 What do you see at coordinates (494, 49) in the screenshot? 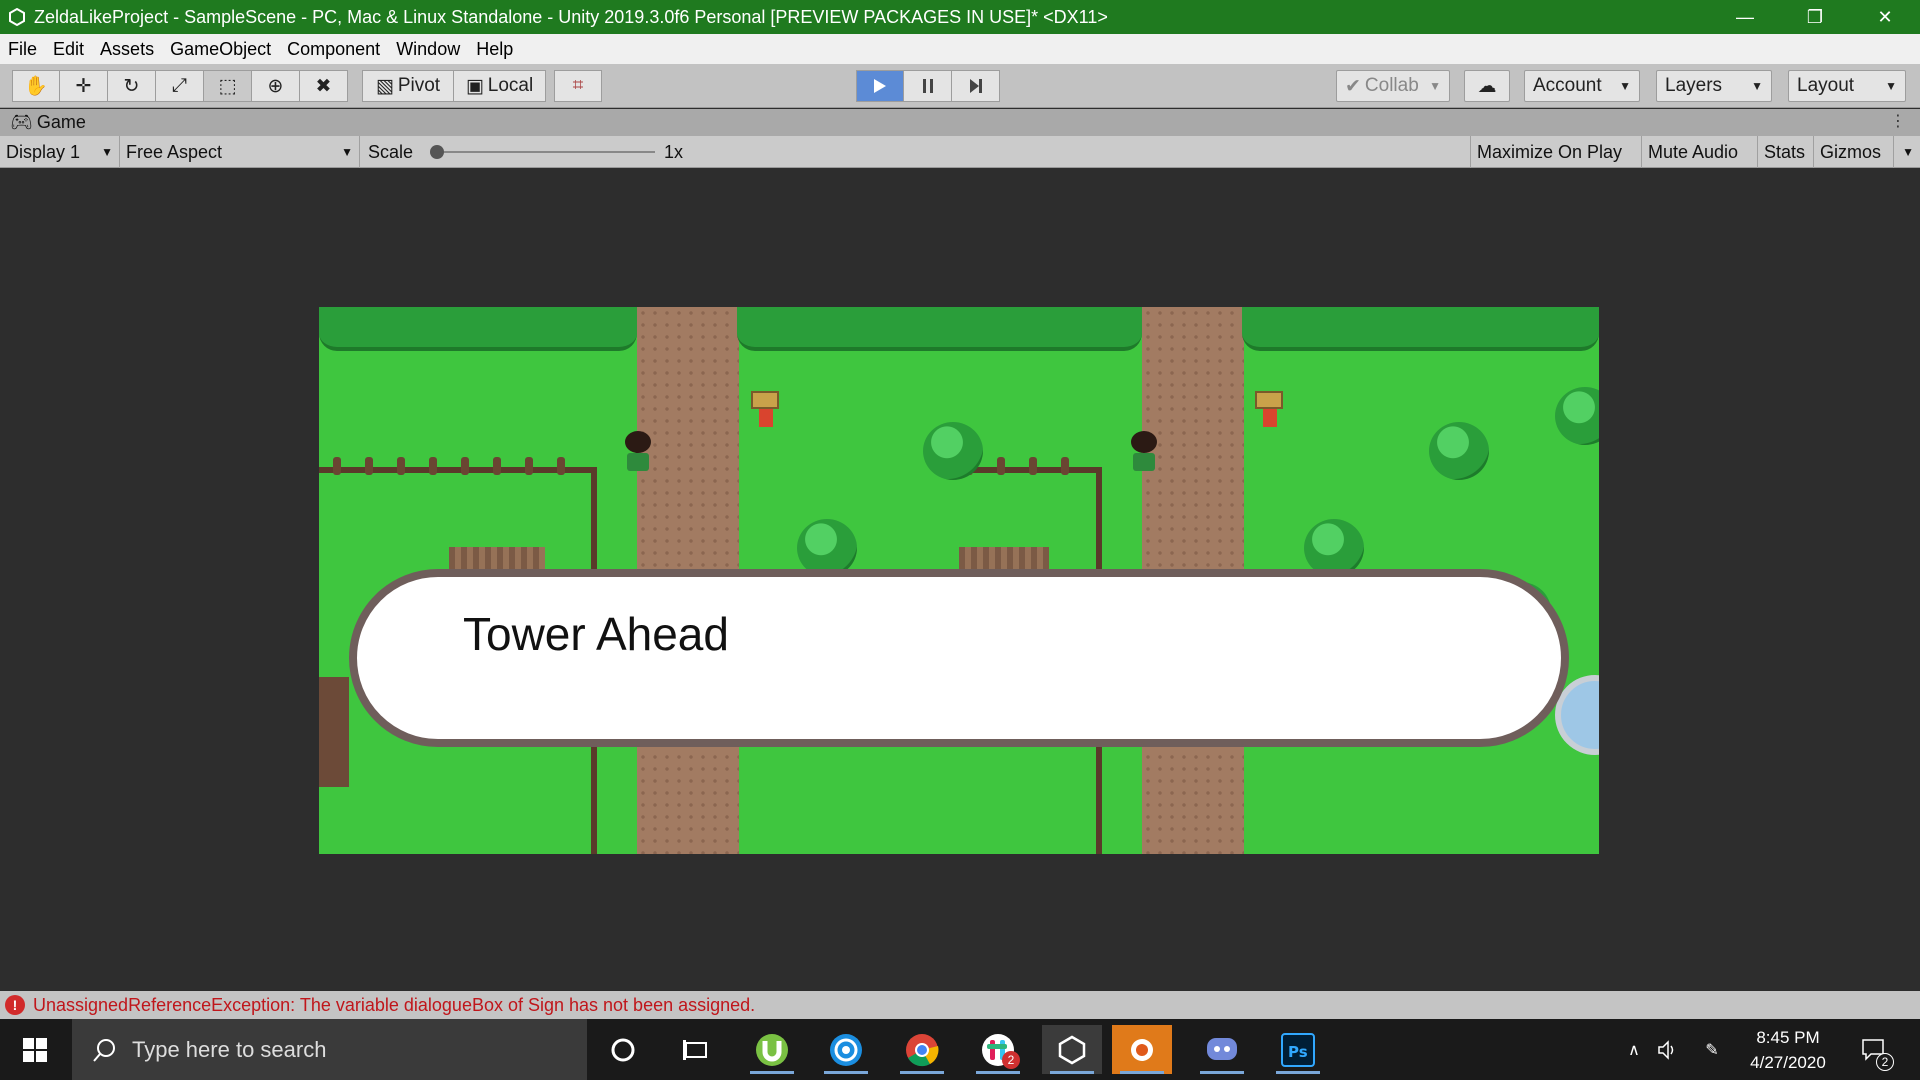
I see `menu-help: Help` at bounding box center [494, 49].